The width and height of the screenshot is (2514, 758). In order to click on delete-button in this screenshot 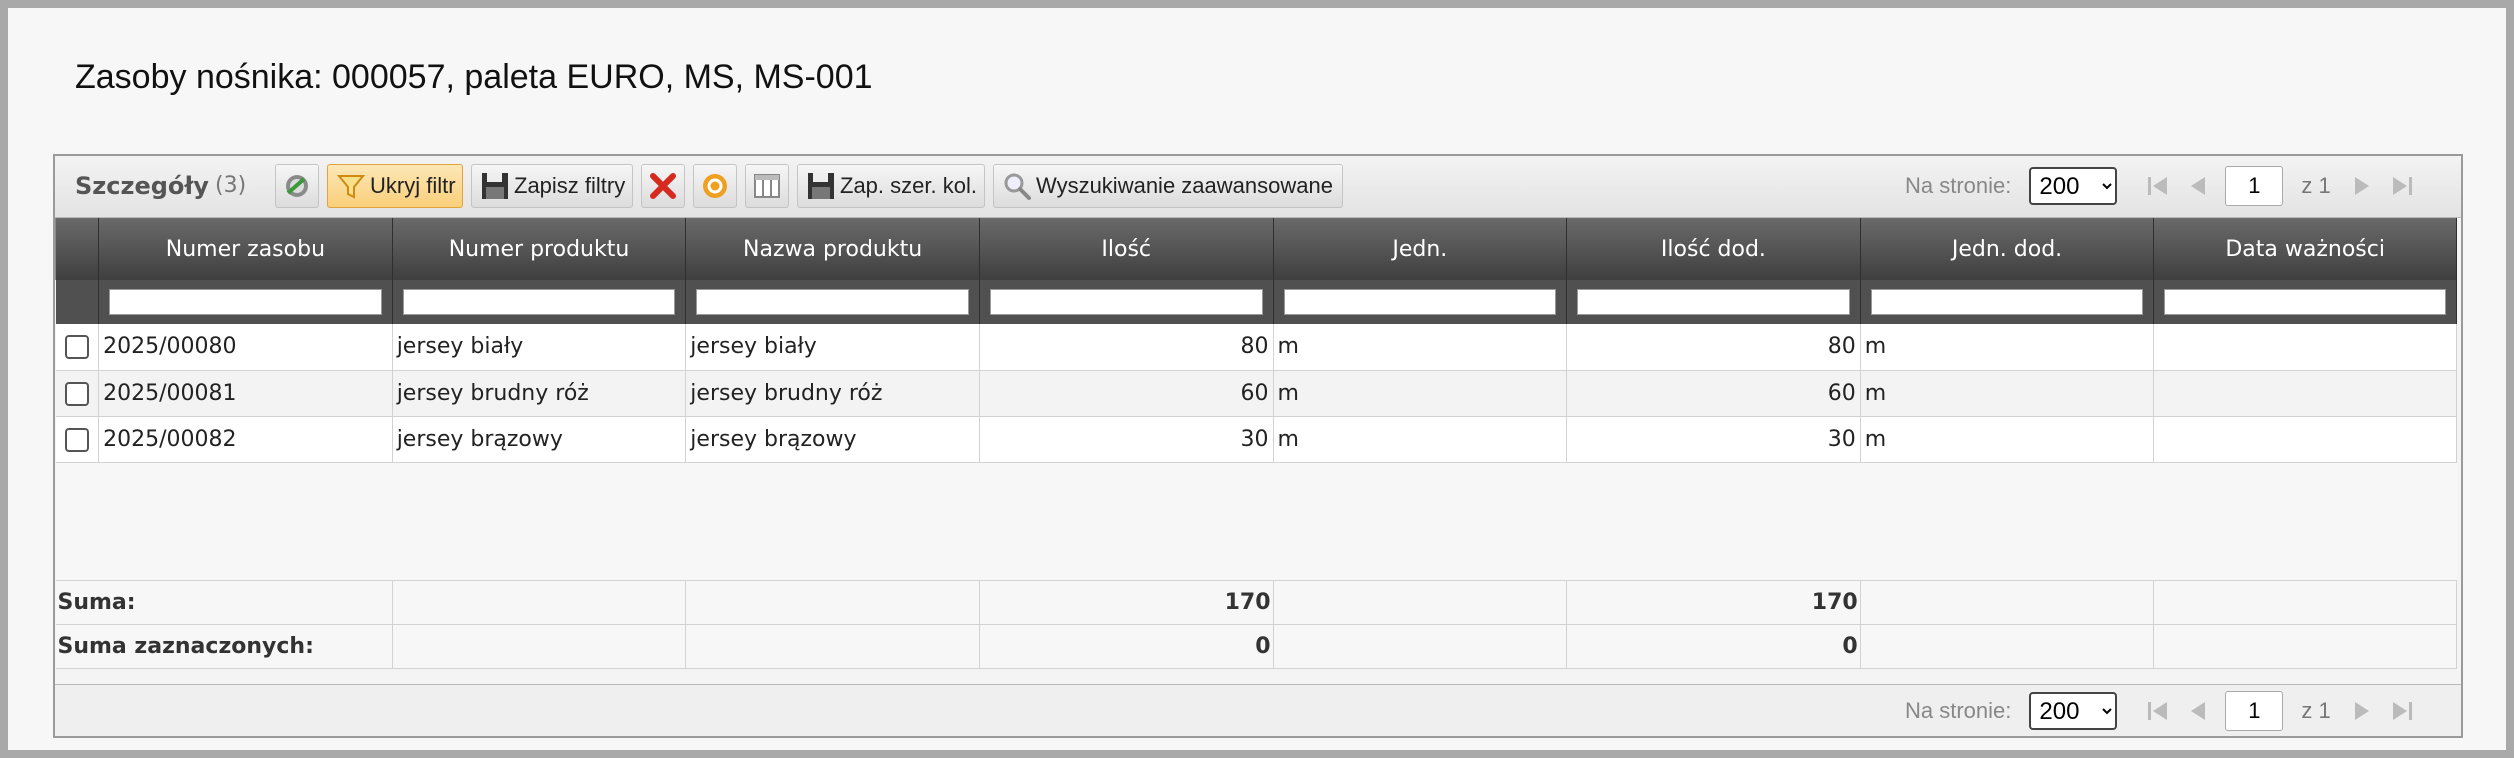, I will do `click(663, 186)`.